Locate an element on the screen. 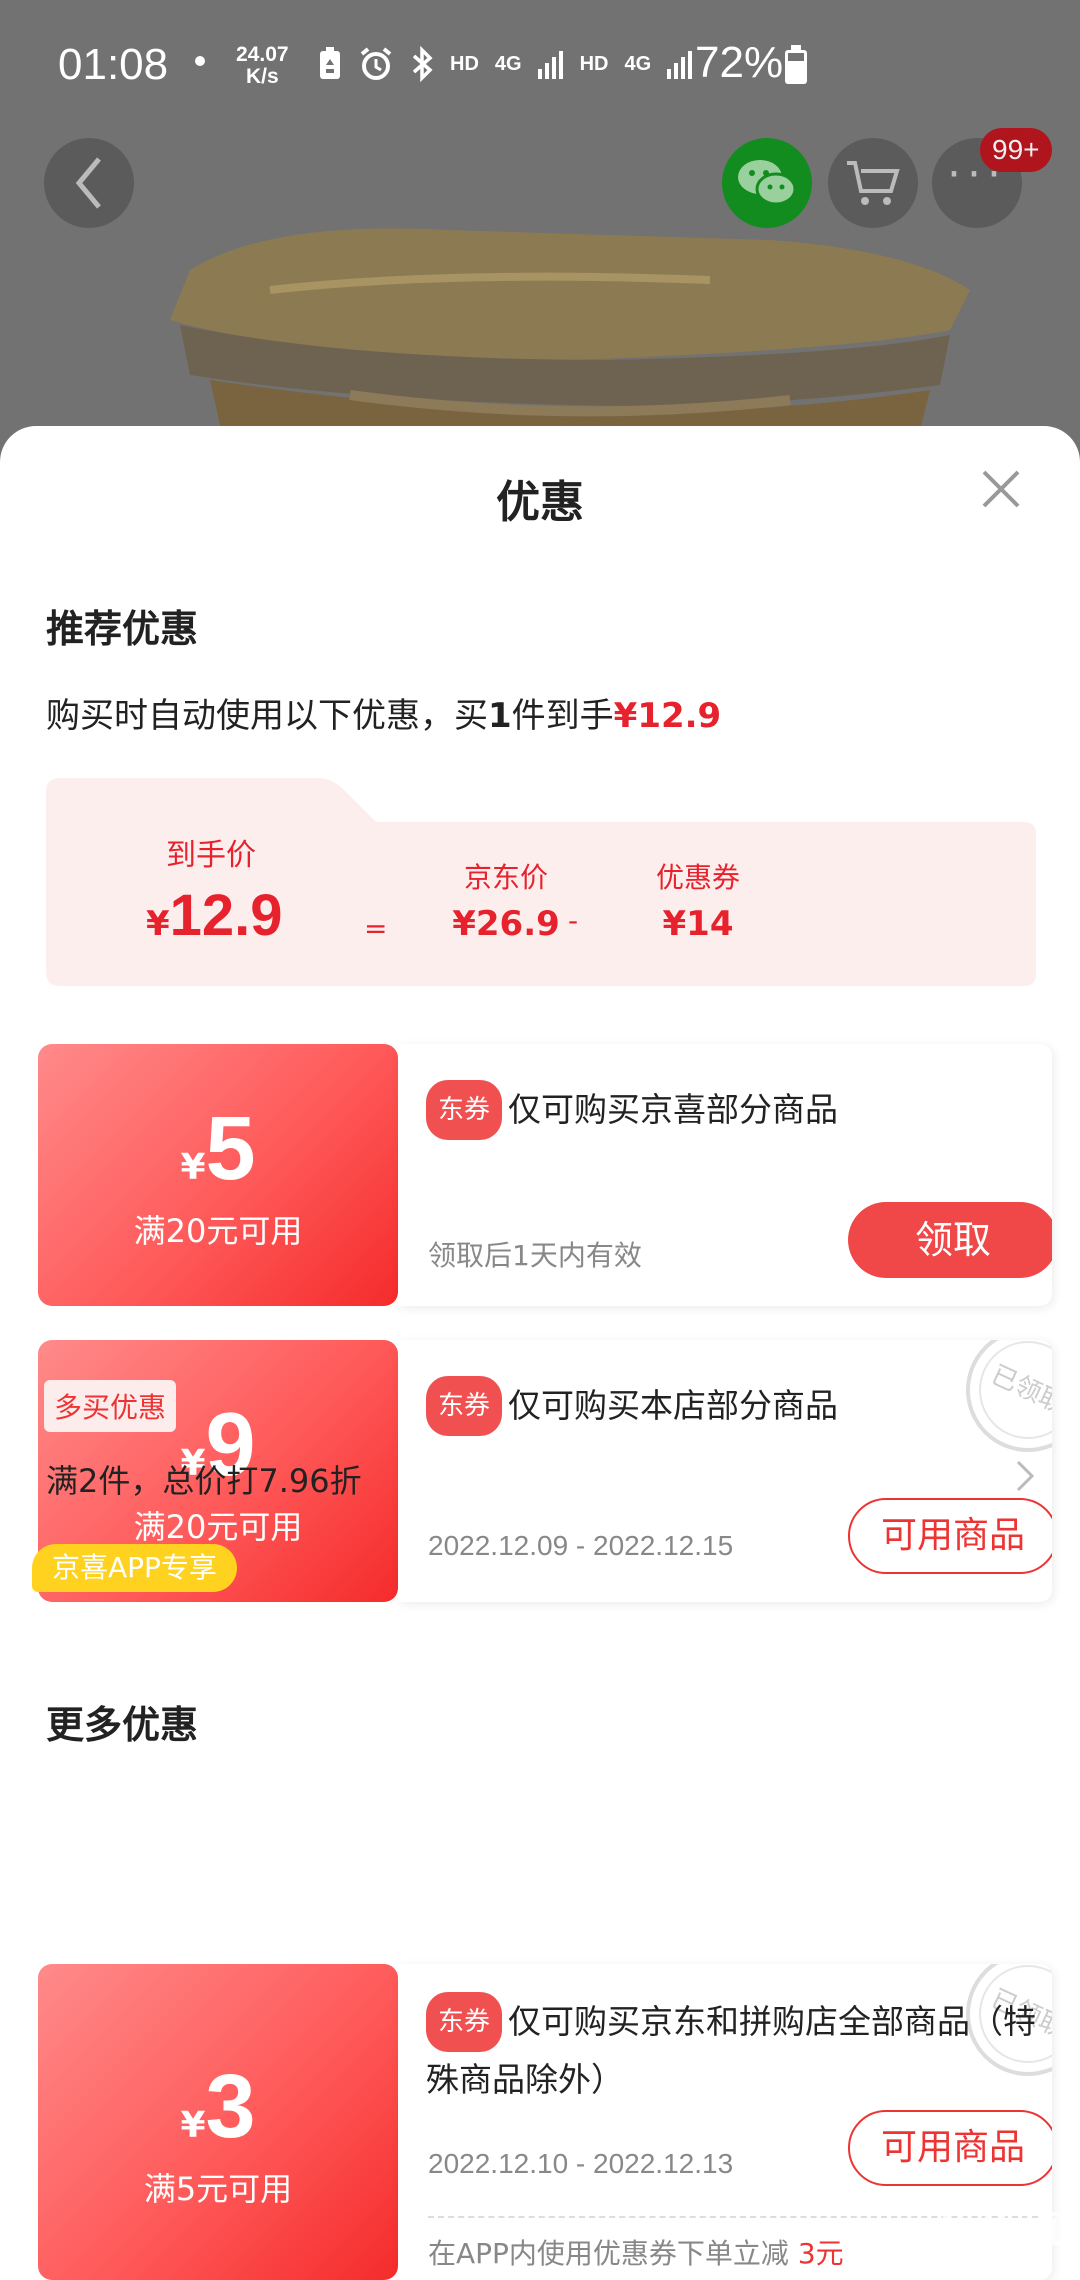 The image size is (1080, 2280). battery-percent: 72% is located at coordinates (739, 62).